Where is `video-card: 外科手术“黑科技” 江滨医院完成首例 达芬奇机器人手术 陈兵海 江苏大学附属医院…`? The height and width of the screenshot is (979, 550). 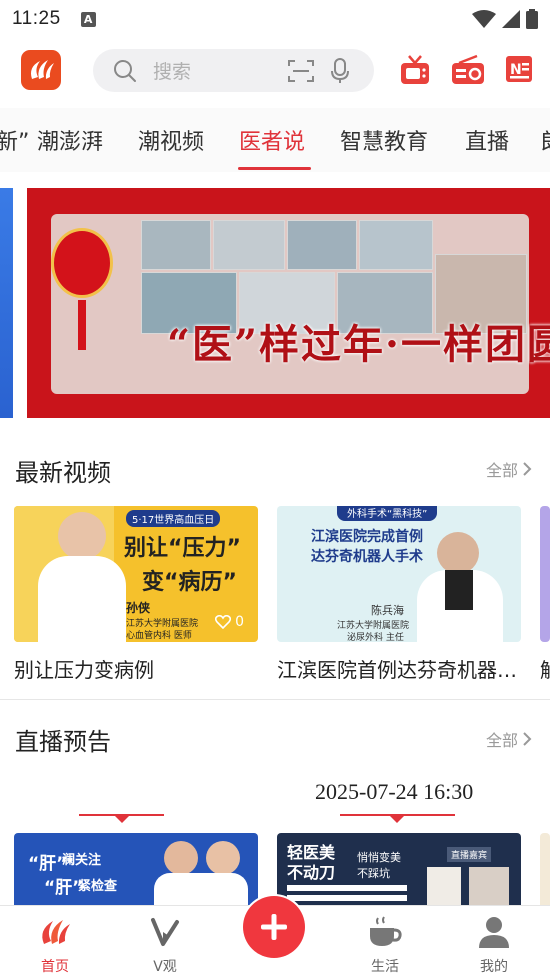 video-card: 外科手术“黑科技” 江滨医院完成首例 达芬奇机器人手术 陈兵海 江苏大学附属医院… is located at coordinates (399, 594).